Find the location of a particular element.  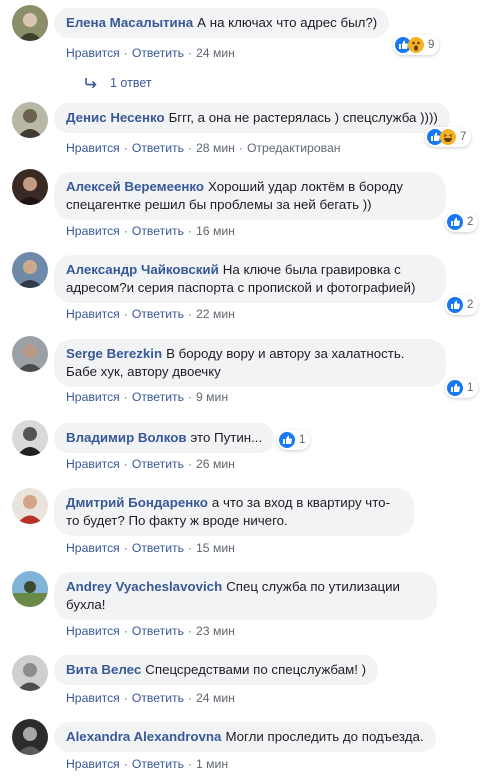

comment-author: Alexandra Alexandrovna is located at coordinates (143, 736).